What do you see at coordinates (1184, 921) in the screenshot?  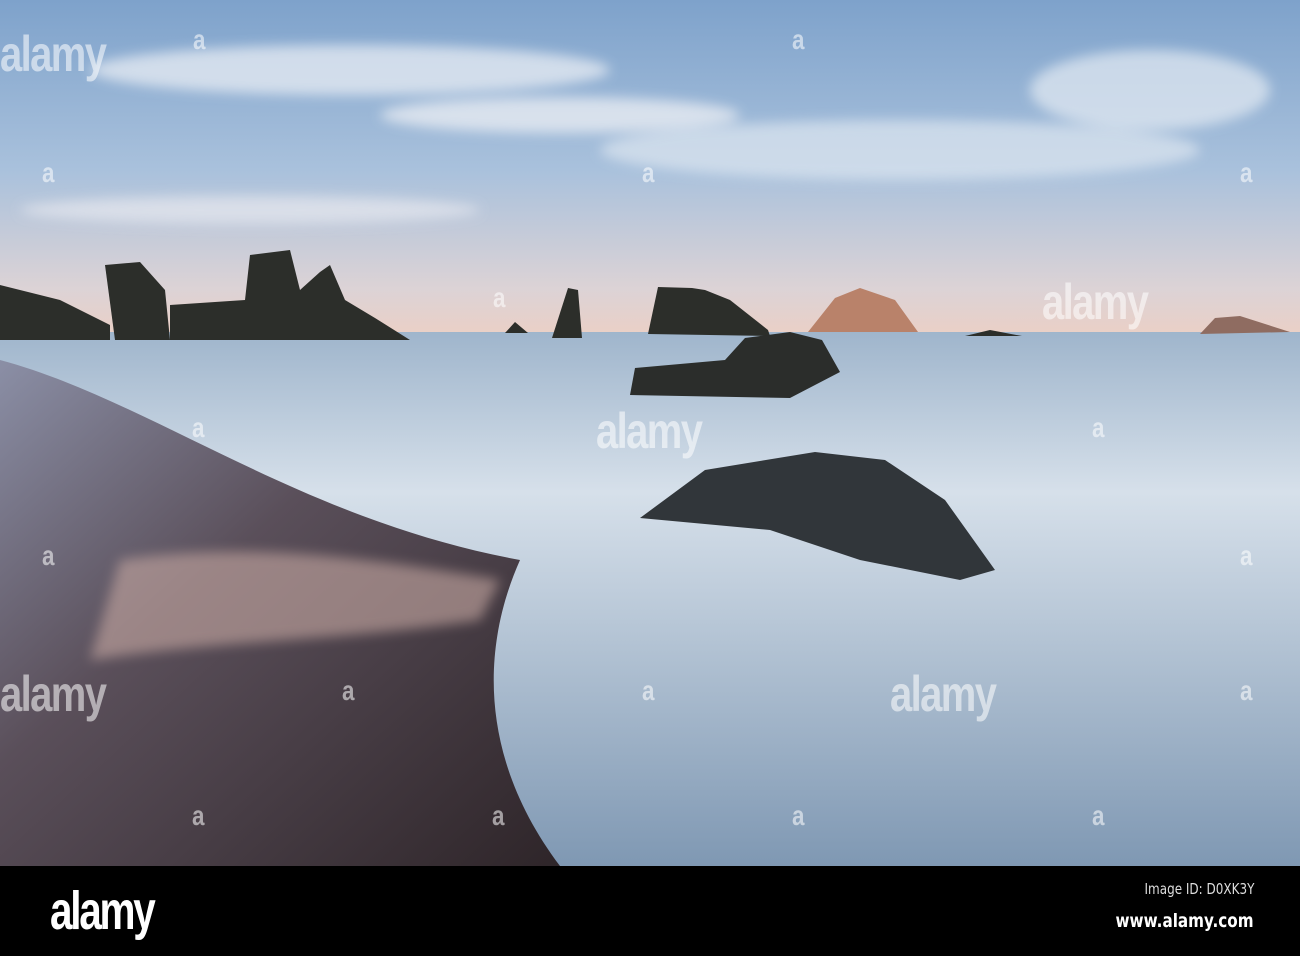 I see `site-url: www.alamy.com` at bounding box center [1184, 921].